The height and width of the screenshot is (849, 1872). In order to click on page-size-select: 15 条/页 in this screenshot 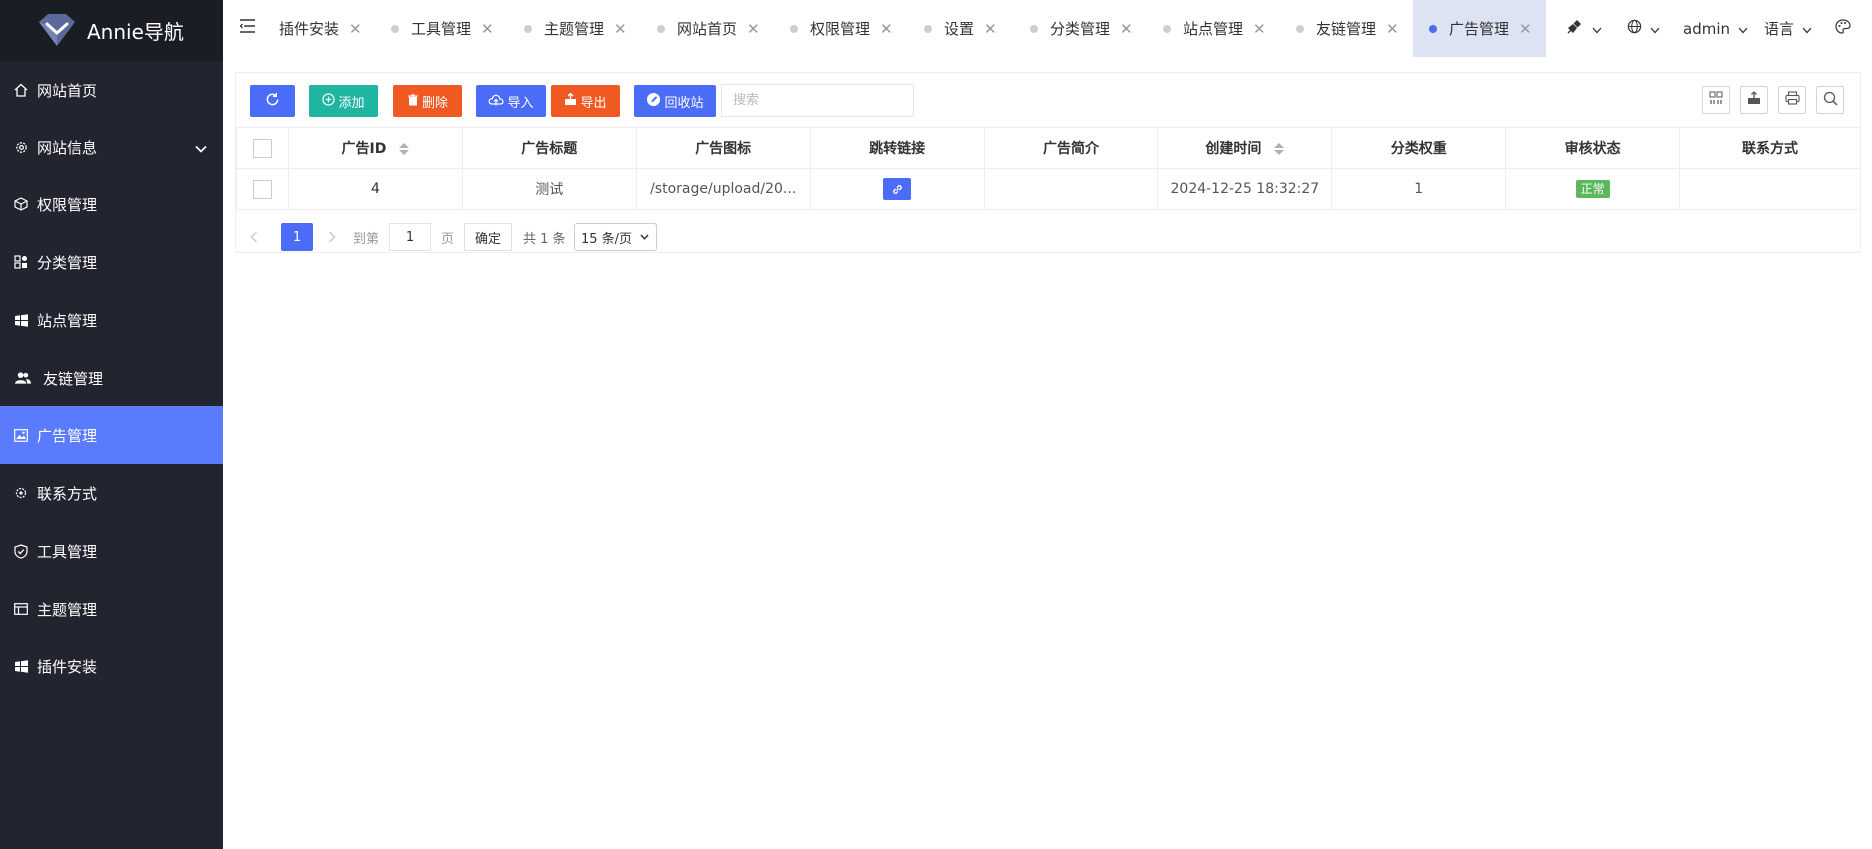, I will do `click(615, 237)`.